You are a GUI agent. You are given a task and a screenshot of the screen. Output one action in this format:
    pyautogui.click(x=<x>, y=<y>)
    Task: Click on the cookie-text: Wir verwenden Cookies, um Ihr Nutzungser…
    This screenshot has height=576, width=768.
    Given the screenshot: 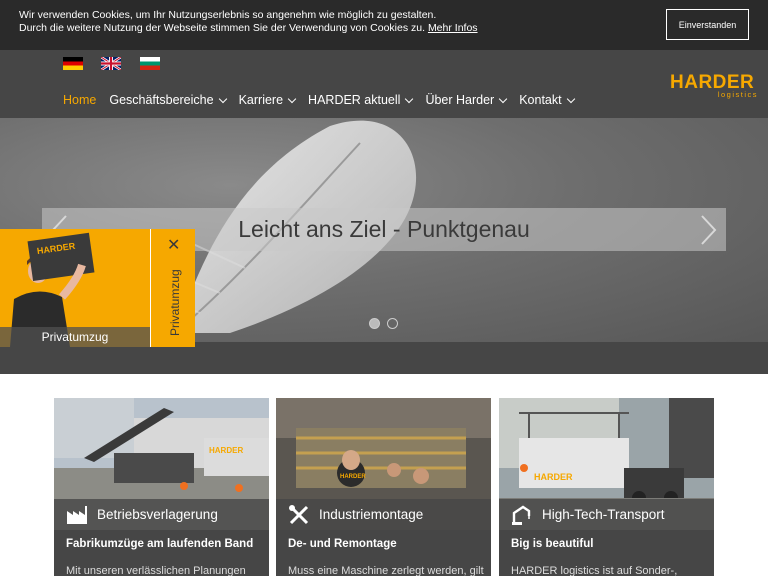 What is the action you would take?
    pyautogui.click(x=248, y=22)
    